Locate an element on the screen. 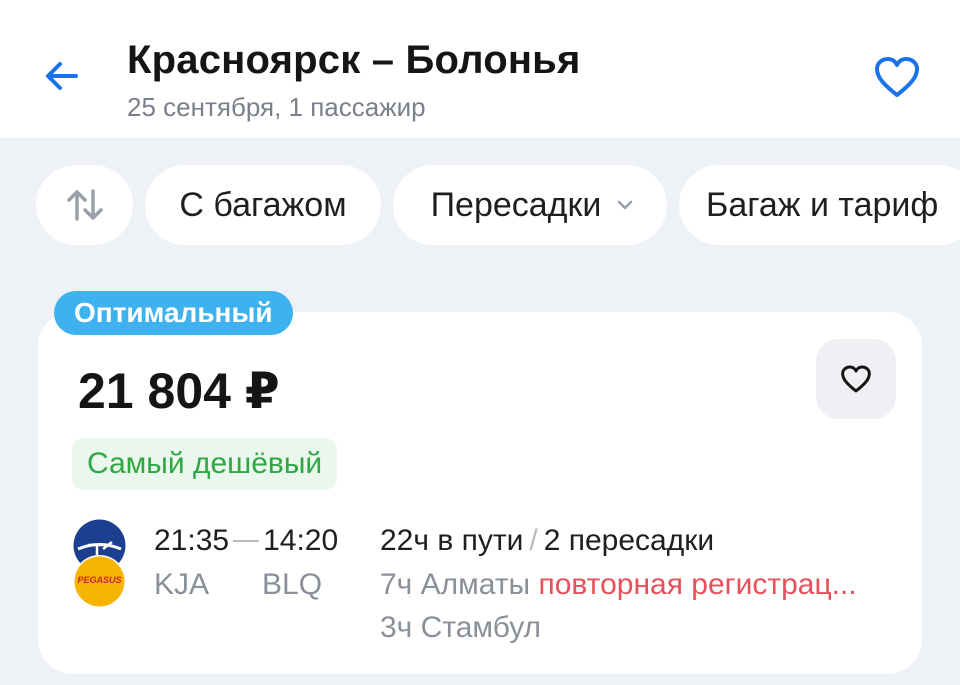  chevron-down-icon is located at coordinates (625, 205).